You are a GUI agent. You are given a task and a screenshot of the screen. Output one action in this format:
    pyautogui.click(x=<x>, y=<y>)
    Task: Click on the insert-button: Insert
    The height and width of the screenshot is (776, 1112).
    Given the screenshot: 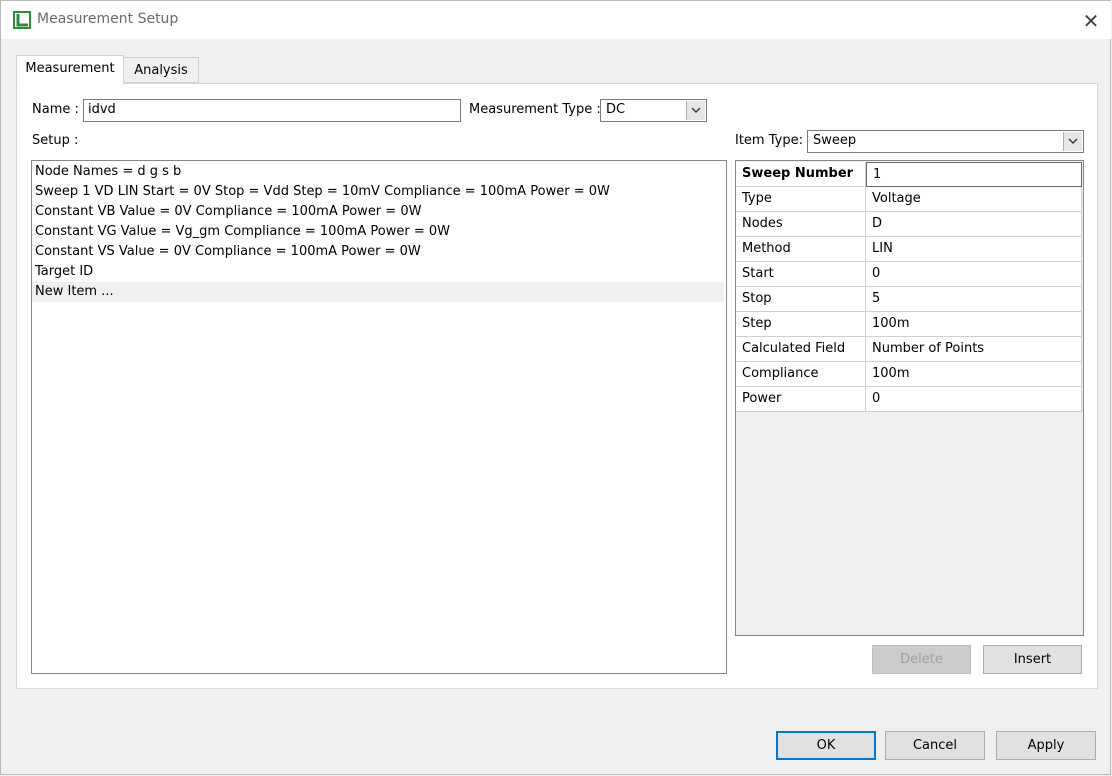 What is the action you would take?
    pyautogui.click(x=1032, y=659)
    